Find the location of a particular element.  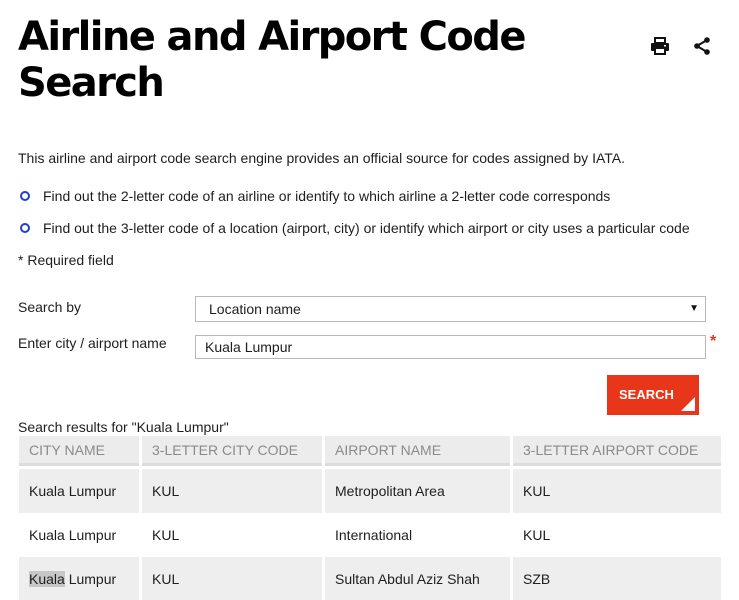

table-row: Kuala Lumpur KUL International KUL is located at coordinates (370, 535).